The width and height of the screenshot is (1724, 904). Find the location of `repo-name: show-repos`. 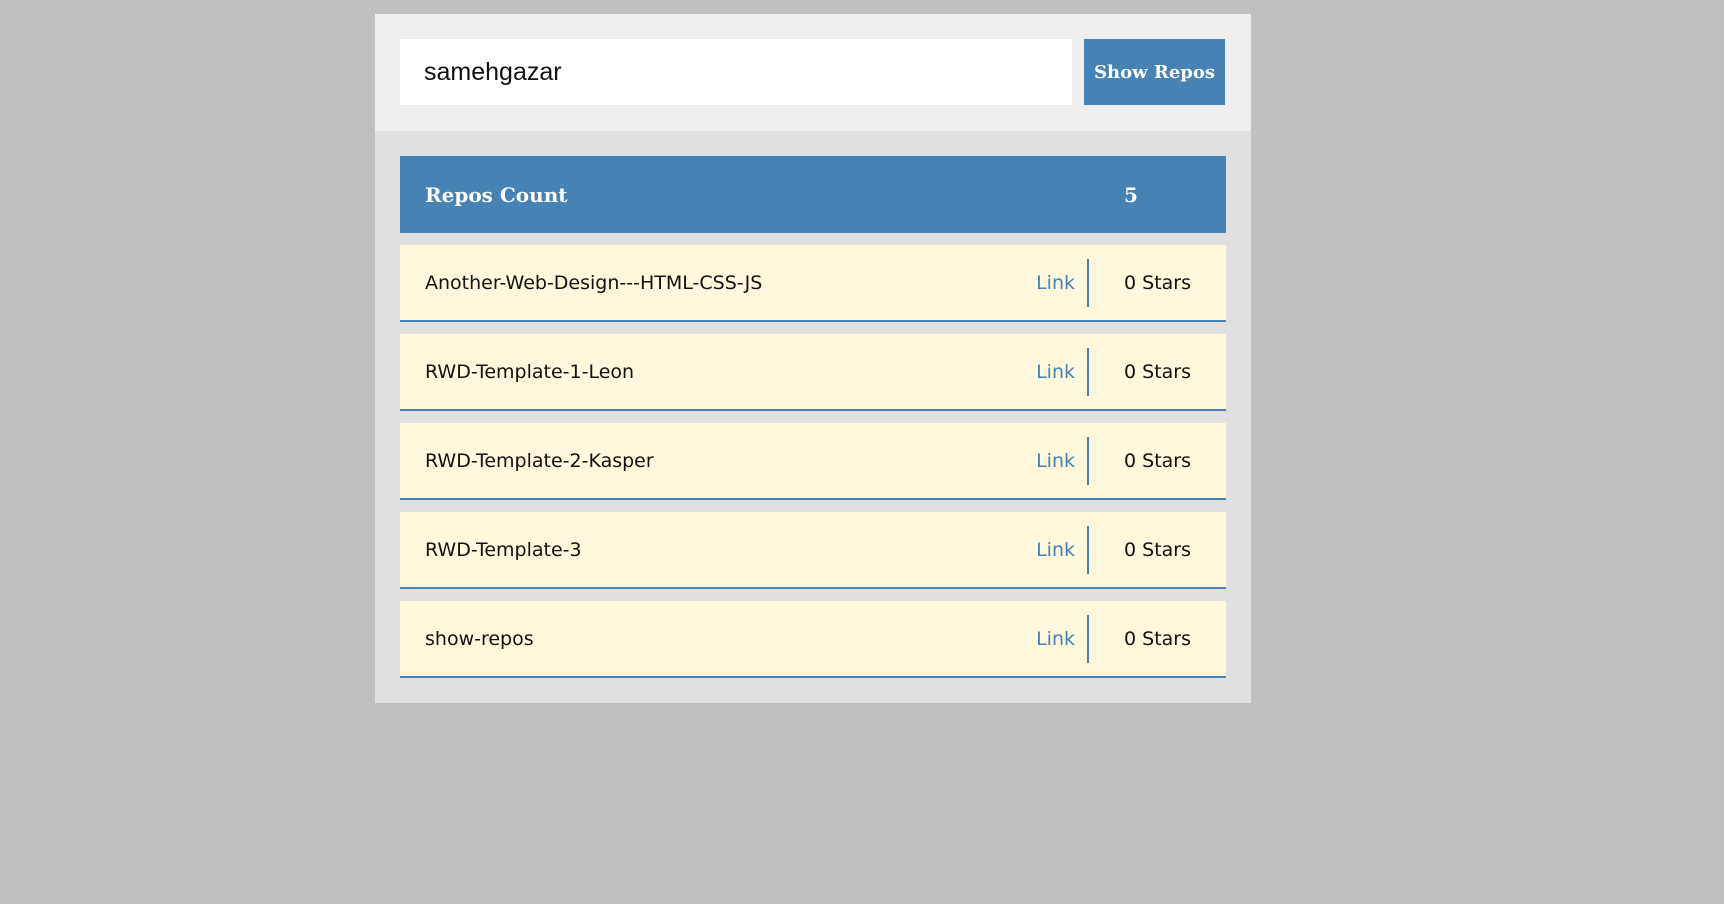

repo-name: show-repos is located at coordinates (479, 638).